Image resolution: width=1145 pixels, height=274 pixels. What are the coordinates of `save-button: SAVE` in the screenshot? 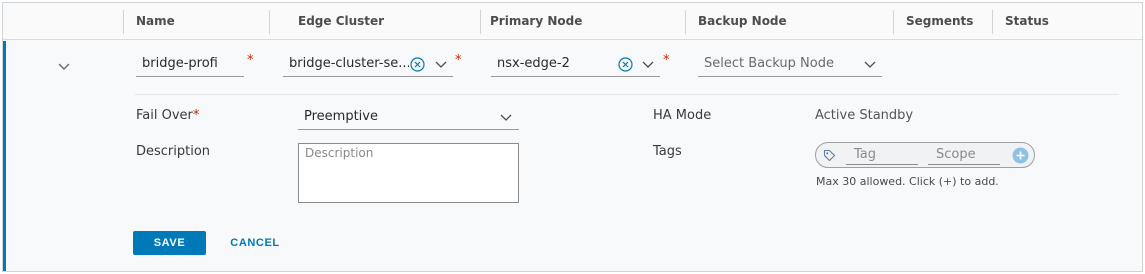 It's located at (169, 243).